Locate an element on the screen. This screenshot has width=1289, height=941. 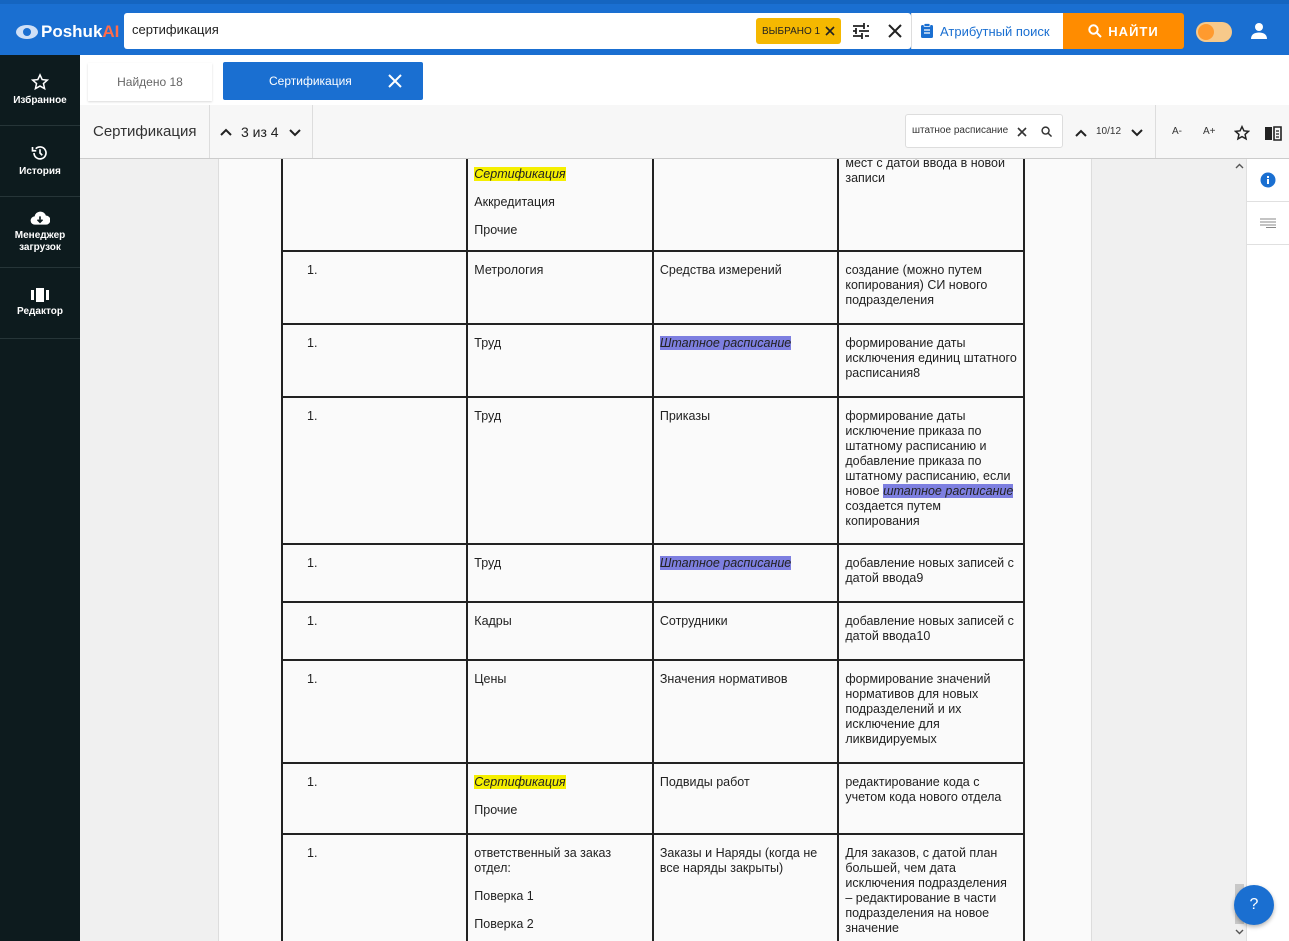
cell-text: мест с датой ввода в новой записи is located at coordinates (925, 172).